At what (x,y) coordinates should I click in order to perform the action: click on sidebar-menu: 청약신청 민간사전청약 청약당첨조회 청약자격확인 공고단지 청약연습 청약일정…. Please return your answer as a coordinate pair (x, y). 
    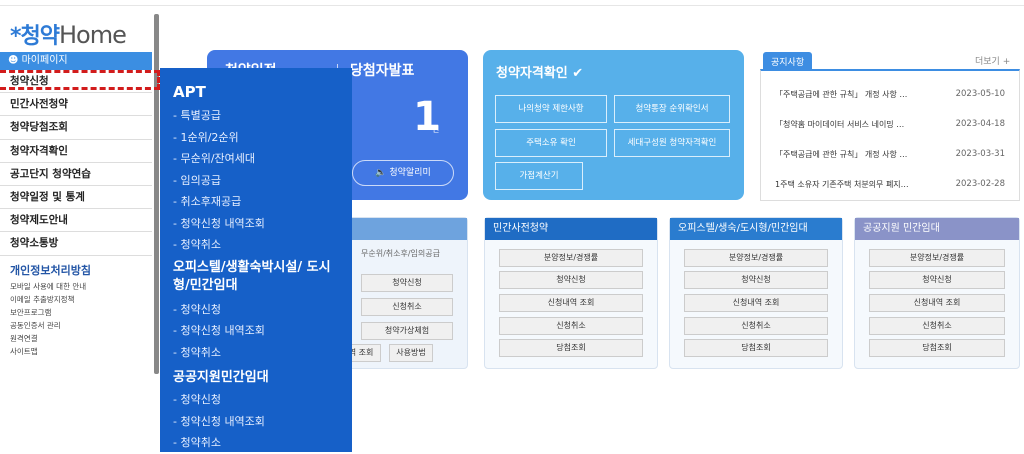
    Looking at the image, I should click on (76, 163).